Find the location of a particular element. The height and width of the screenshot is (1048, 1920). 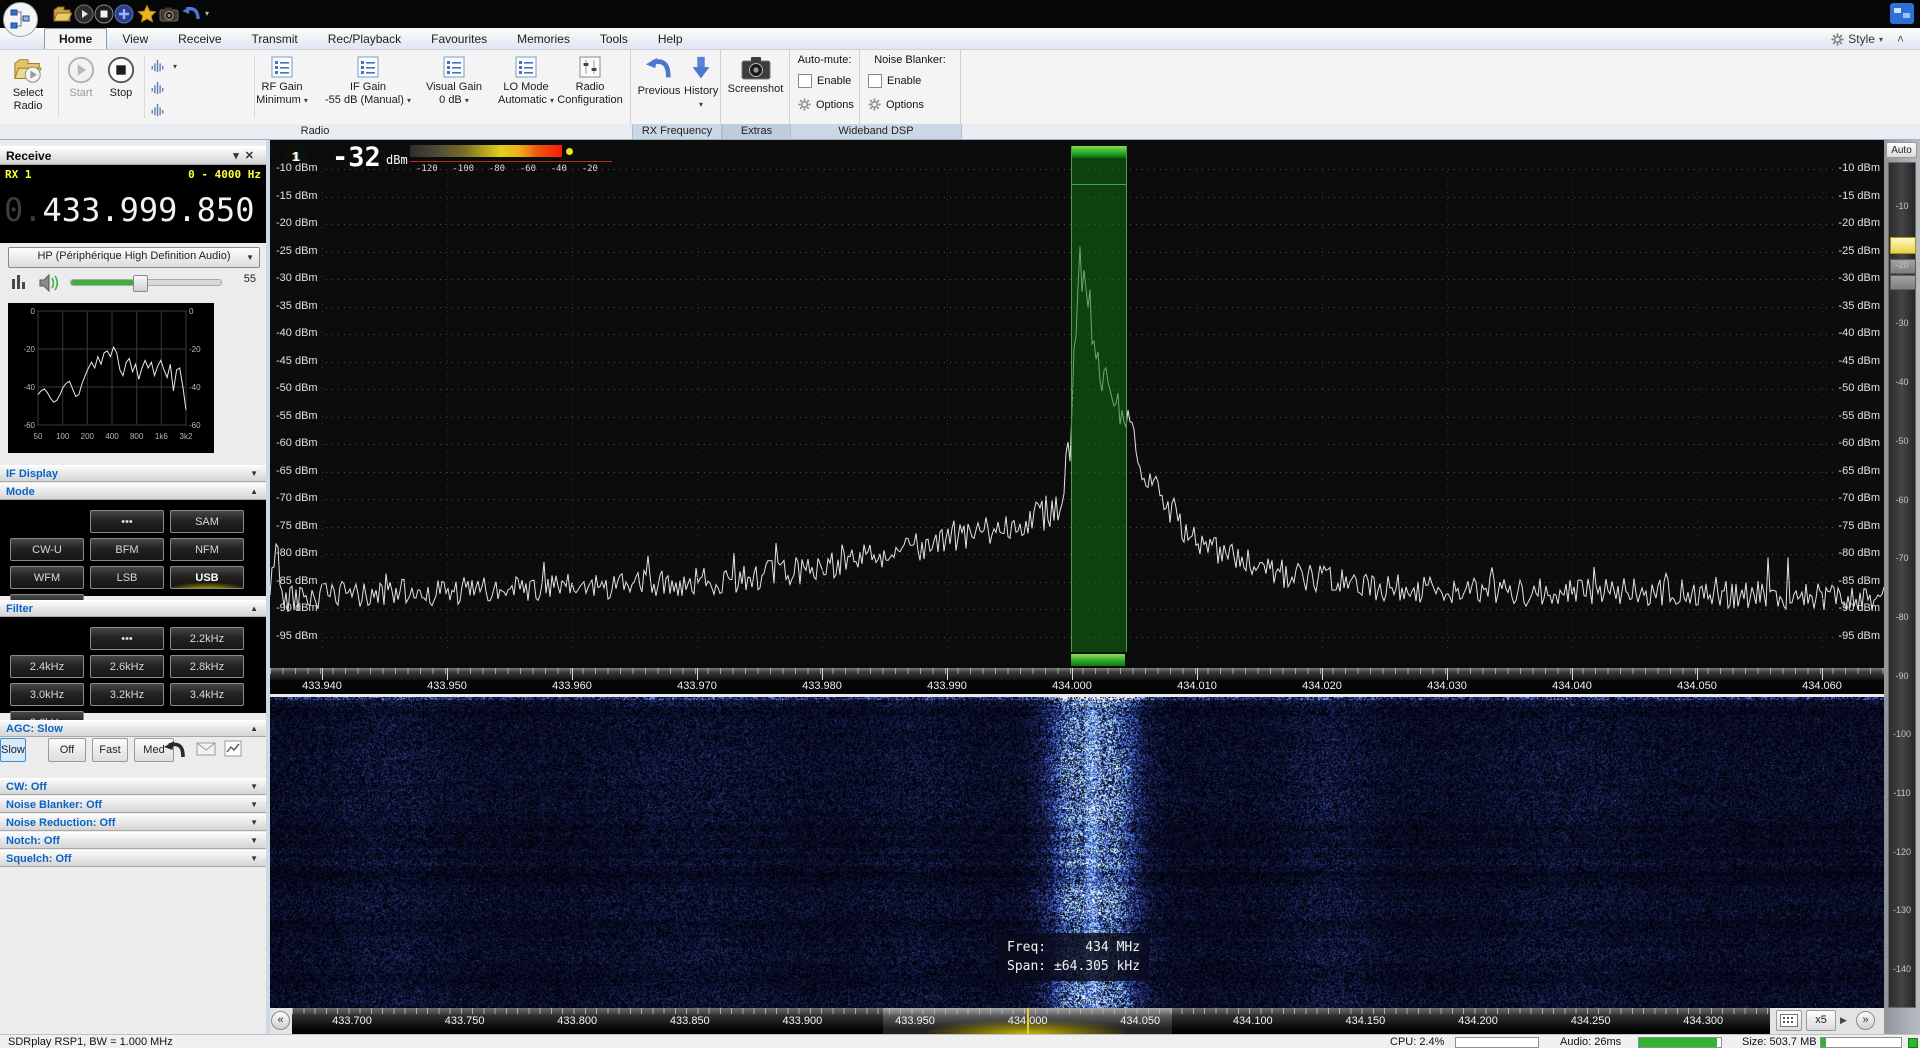

mode-button: WFM is located at coordinates (47, 577).